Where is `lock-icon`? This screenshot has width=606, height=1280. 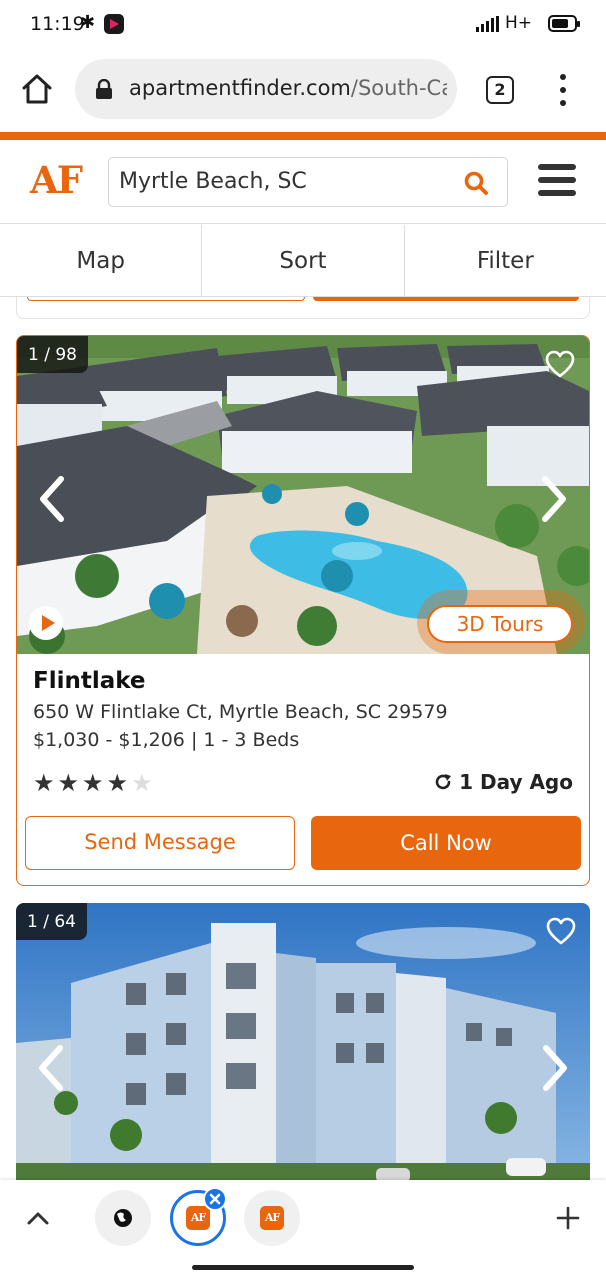
lock-icon is located at coordinates (104, 89).